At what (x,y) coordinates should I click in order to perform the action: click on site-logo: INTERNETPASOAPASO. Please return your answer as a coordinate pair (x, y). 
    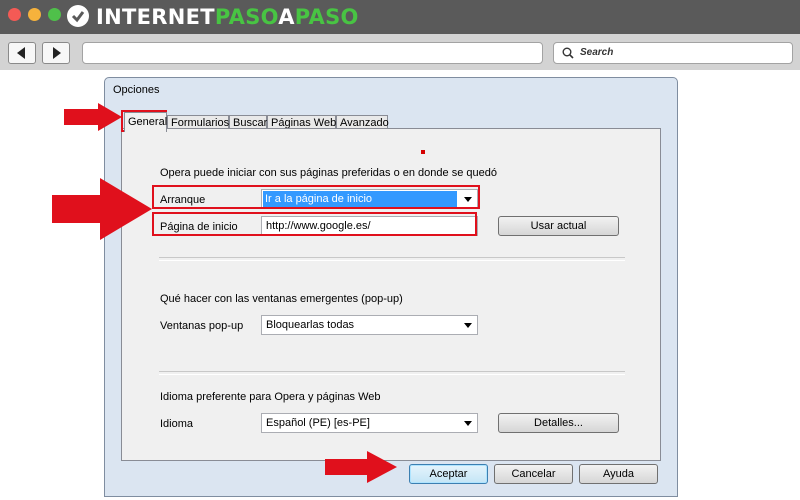
    Looking at the image, I should click on (227, 17).